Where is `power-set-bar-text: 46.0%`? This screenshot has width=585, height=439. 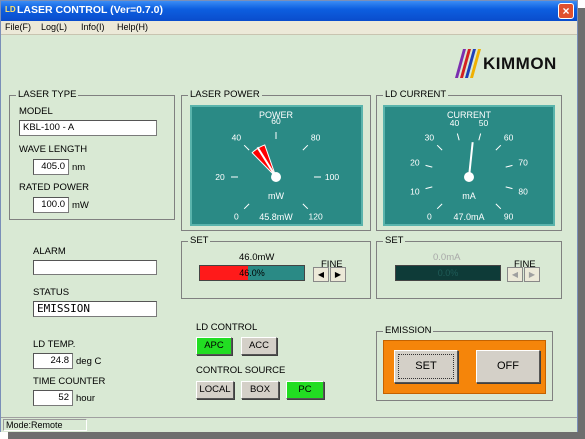
power-set-bar-text: 46.0% is located at coordinates (252, 273).